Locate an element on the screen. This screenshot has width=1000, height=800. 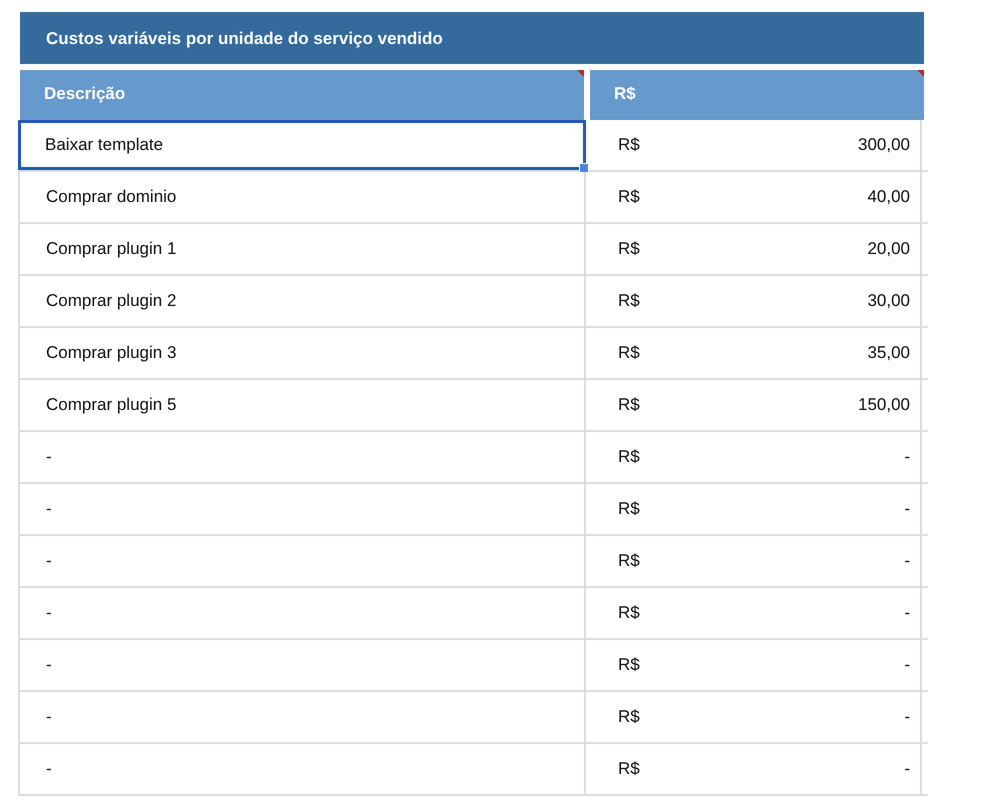
table-title: Custos variáveis por unidade do serviço vendido is located at coordinates (472, 38).